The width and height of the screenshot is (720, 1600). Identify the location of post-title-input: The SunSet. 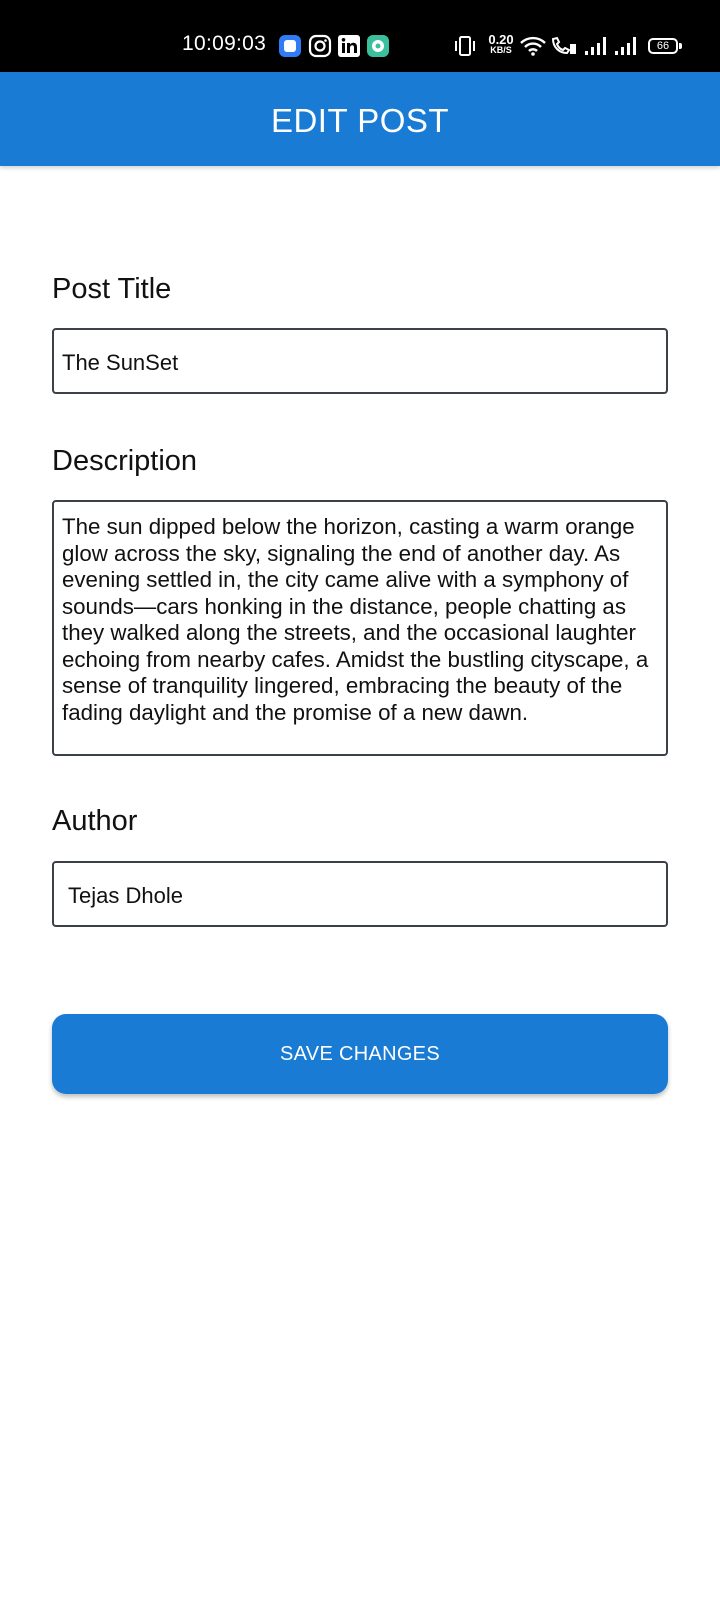
(360, 361).